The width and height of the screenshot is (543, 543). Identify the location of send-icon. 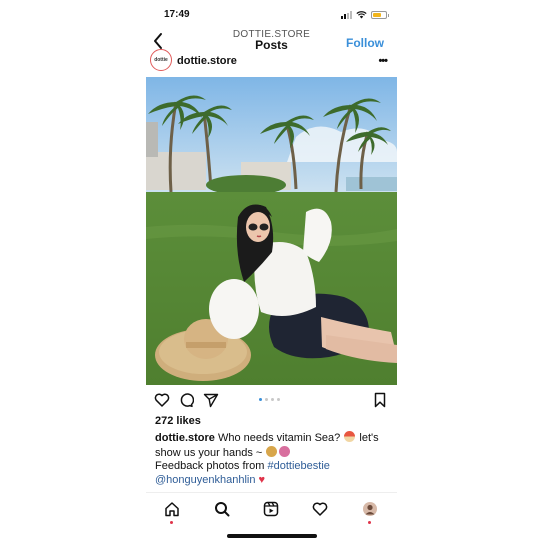
(211, 400).